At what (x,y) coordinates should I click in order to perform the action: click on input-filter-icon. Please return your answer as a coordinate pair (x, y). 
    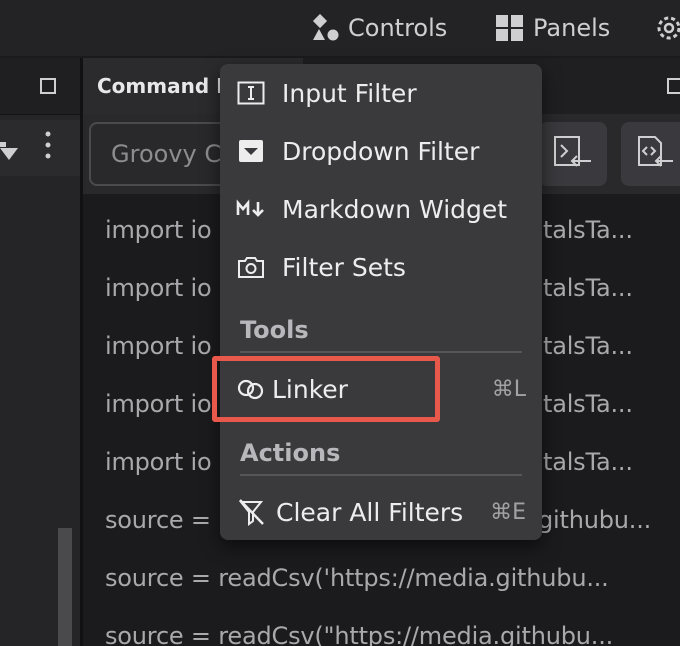
    Looking at the image, I should click on (251, 93).